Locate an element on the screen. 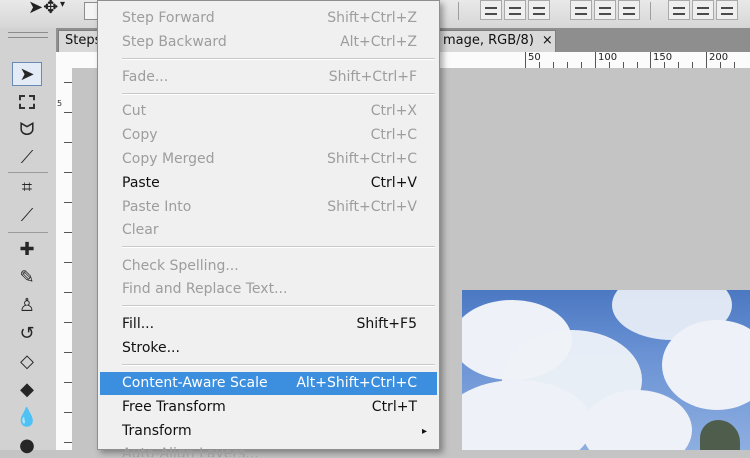 This screenshot has height=458, width=750. align-vertical-centers-icon is located at coordinates (515, 10).